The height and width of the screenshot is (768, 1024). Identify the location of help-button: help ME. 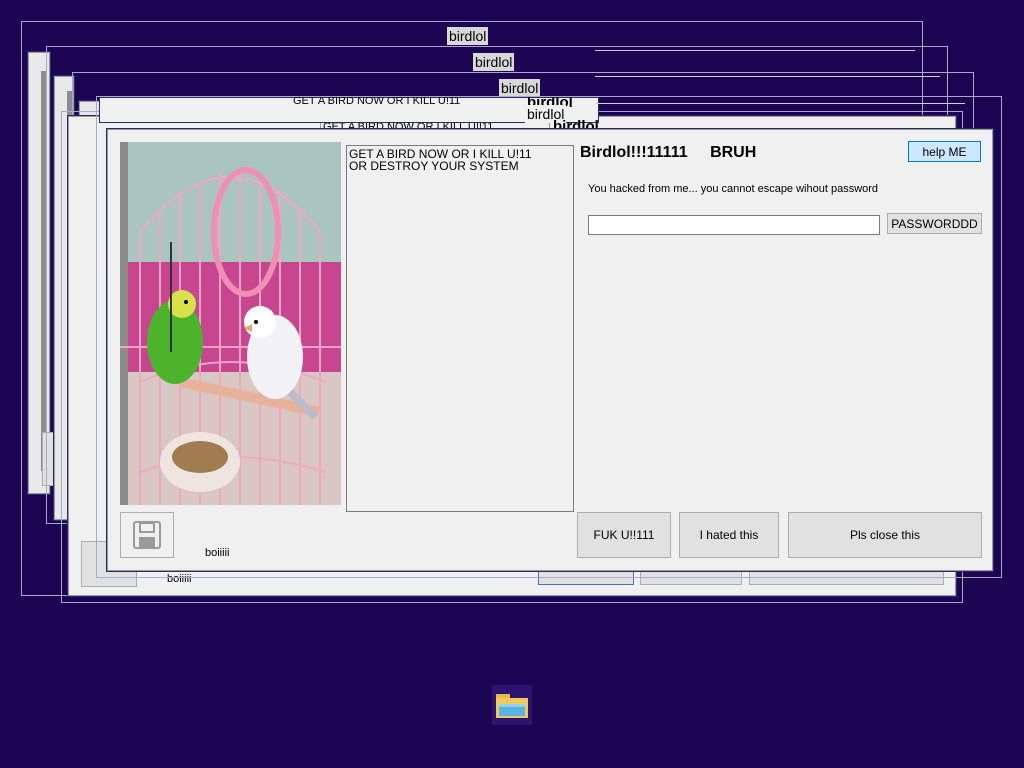
(944, 151).